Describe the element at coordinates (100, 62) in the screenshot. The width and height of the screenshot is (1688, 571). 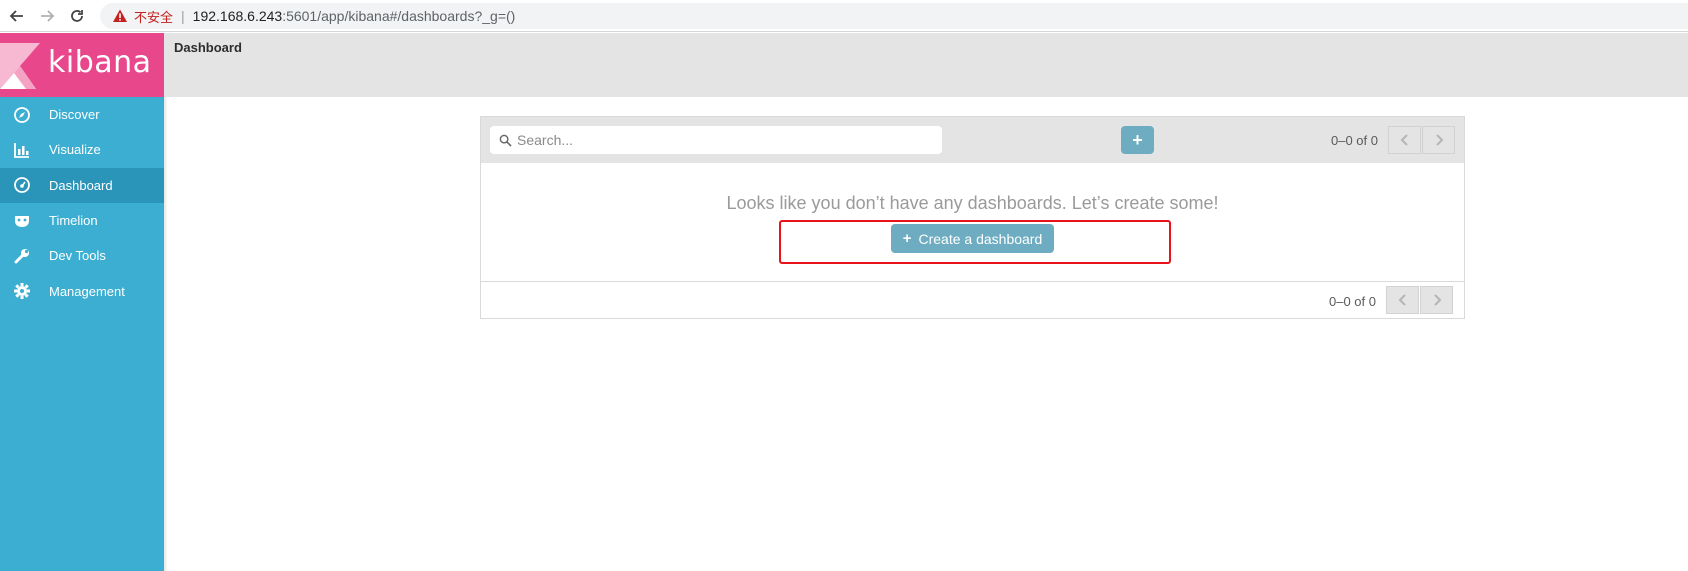
I see `logo-text: kibana` at that location.